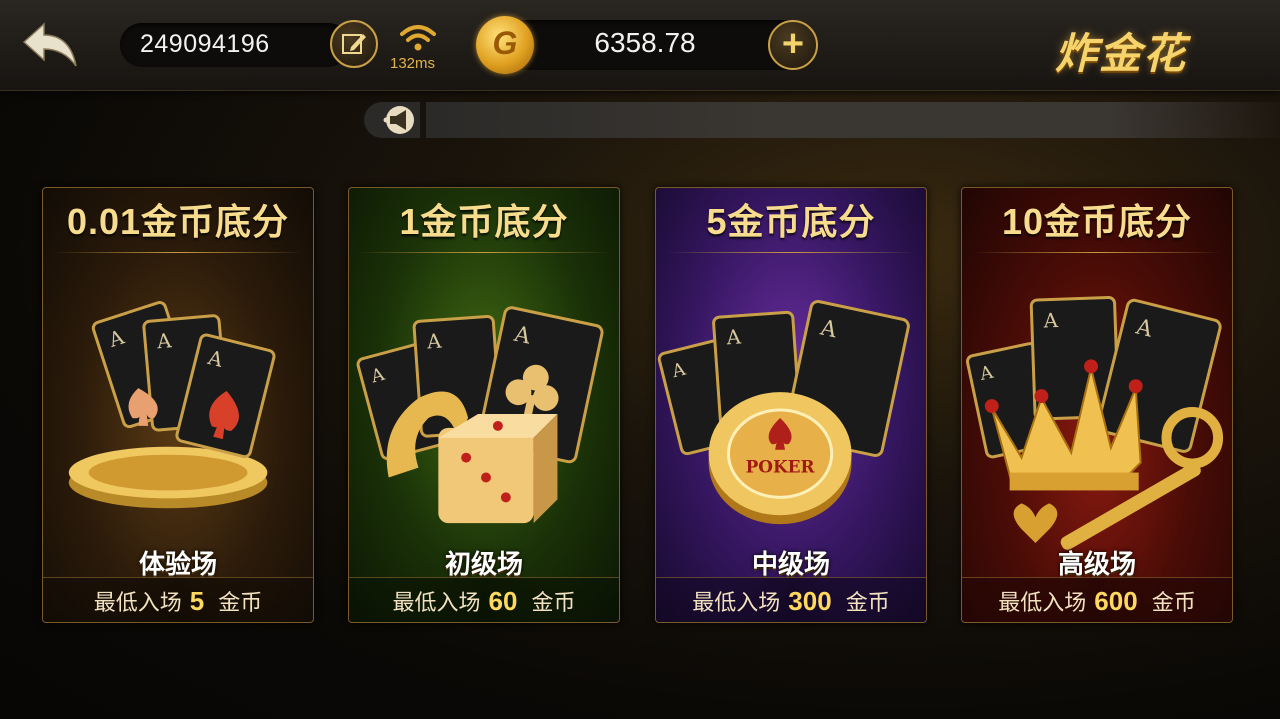  Describe the element at coordinates (484, 599) in the screenshot. I see `min-entry: 最低入场 60 金币` at that location.